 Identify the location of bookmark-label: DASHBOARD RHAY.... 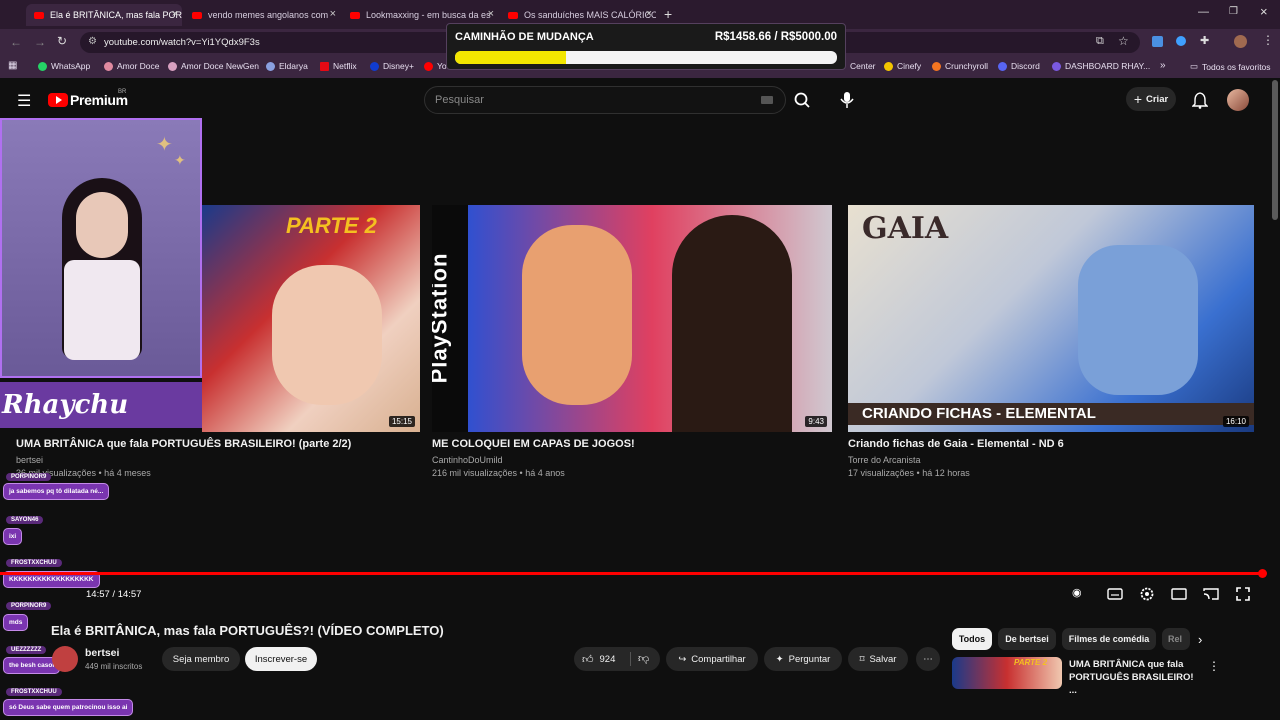
(1108, 66).